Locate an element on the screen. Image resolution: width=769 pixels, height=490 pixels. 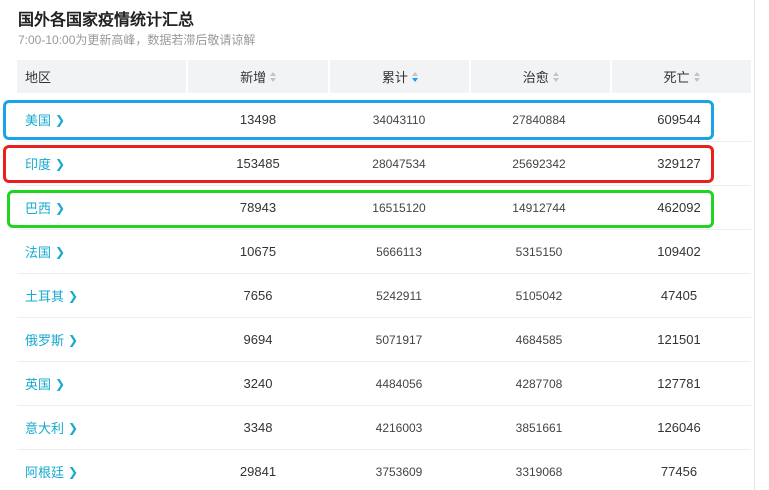
region-link: 印度 ❯ is located at coordinates (102, 163).